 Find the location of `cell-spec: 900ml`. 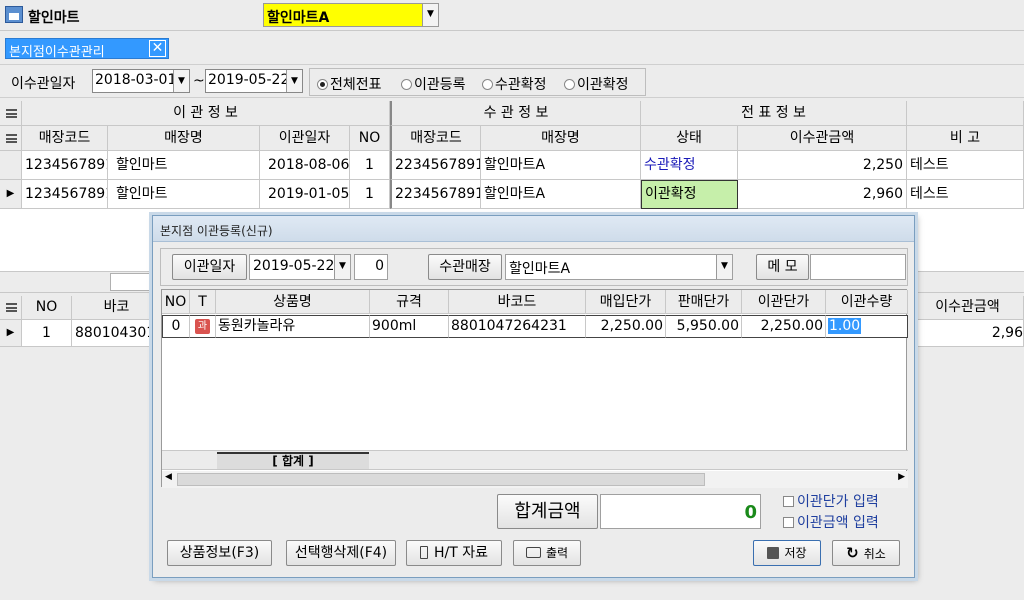

cell-spec: 900ml is located at coordinates (409, 326).